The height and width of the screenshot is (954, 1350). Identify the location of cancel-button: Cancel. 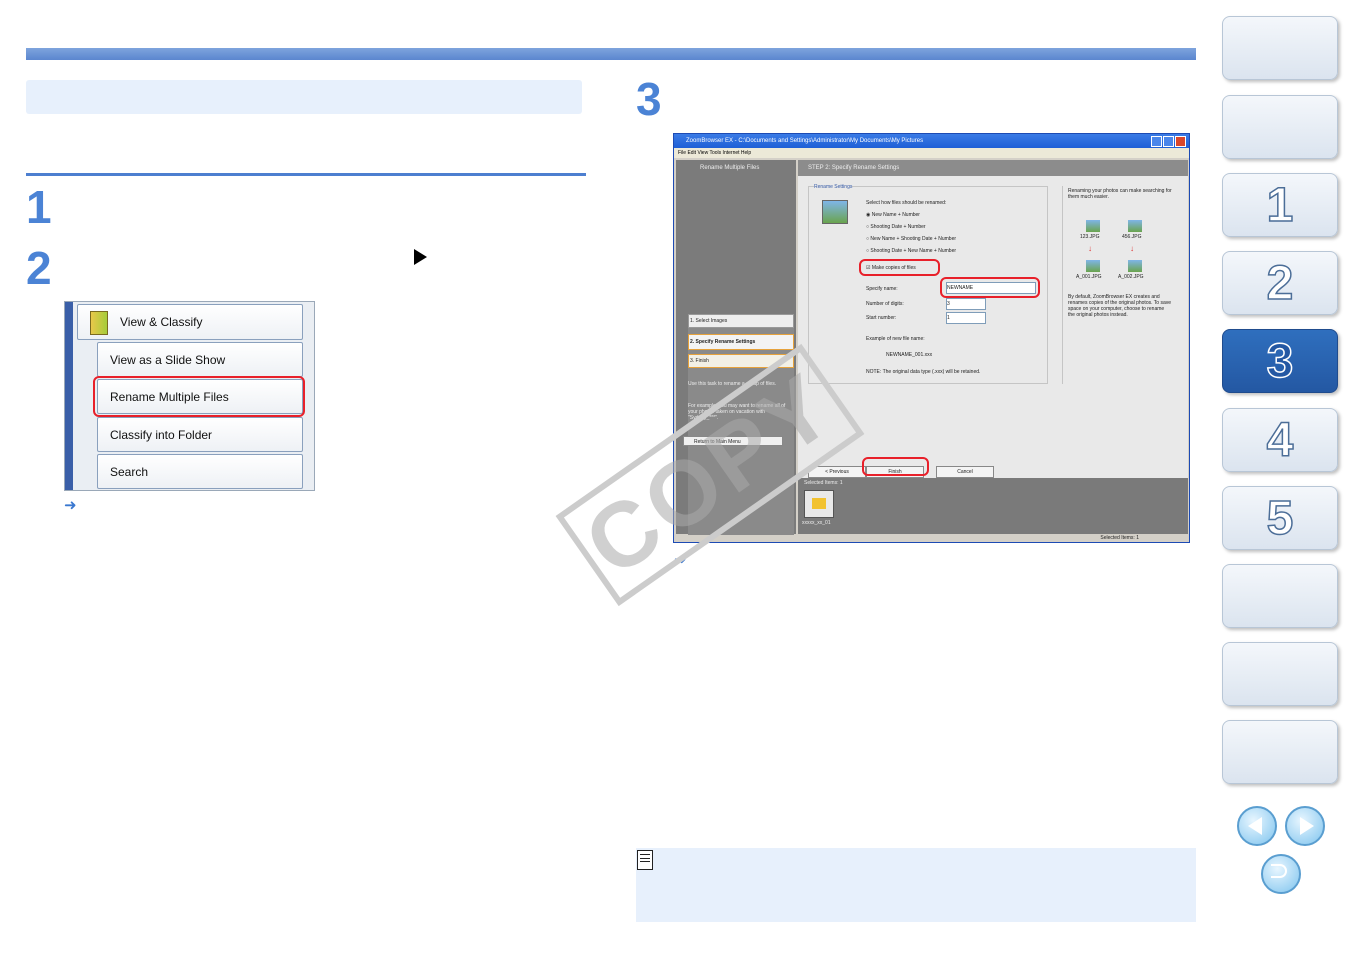
(965, 472).